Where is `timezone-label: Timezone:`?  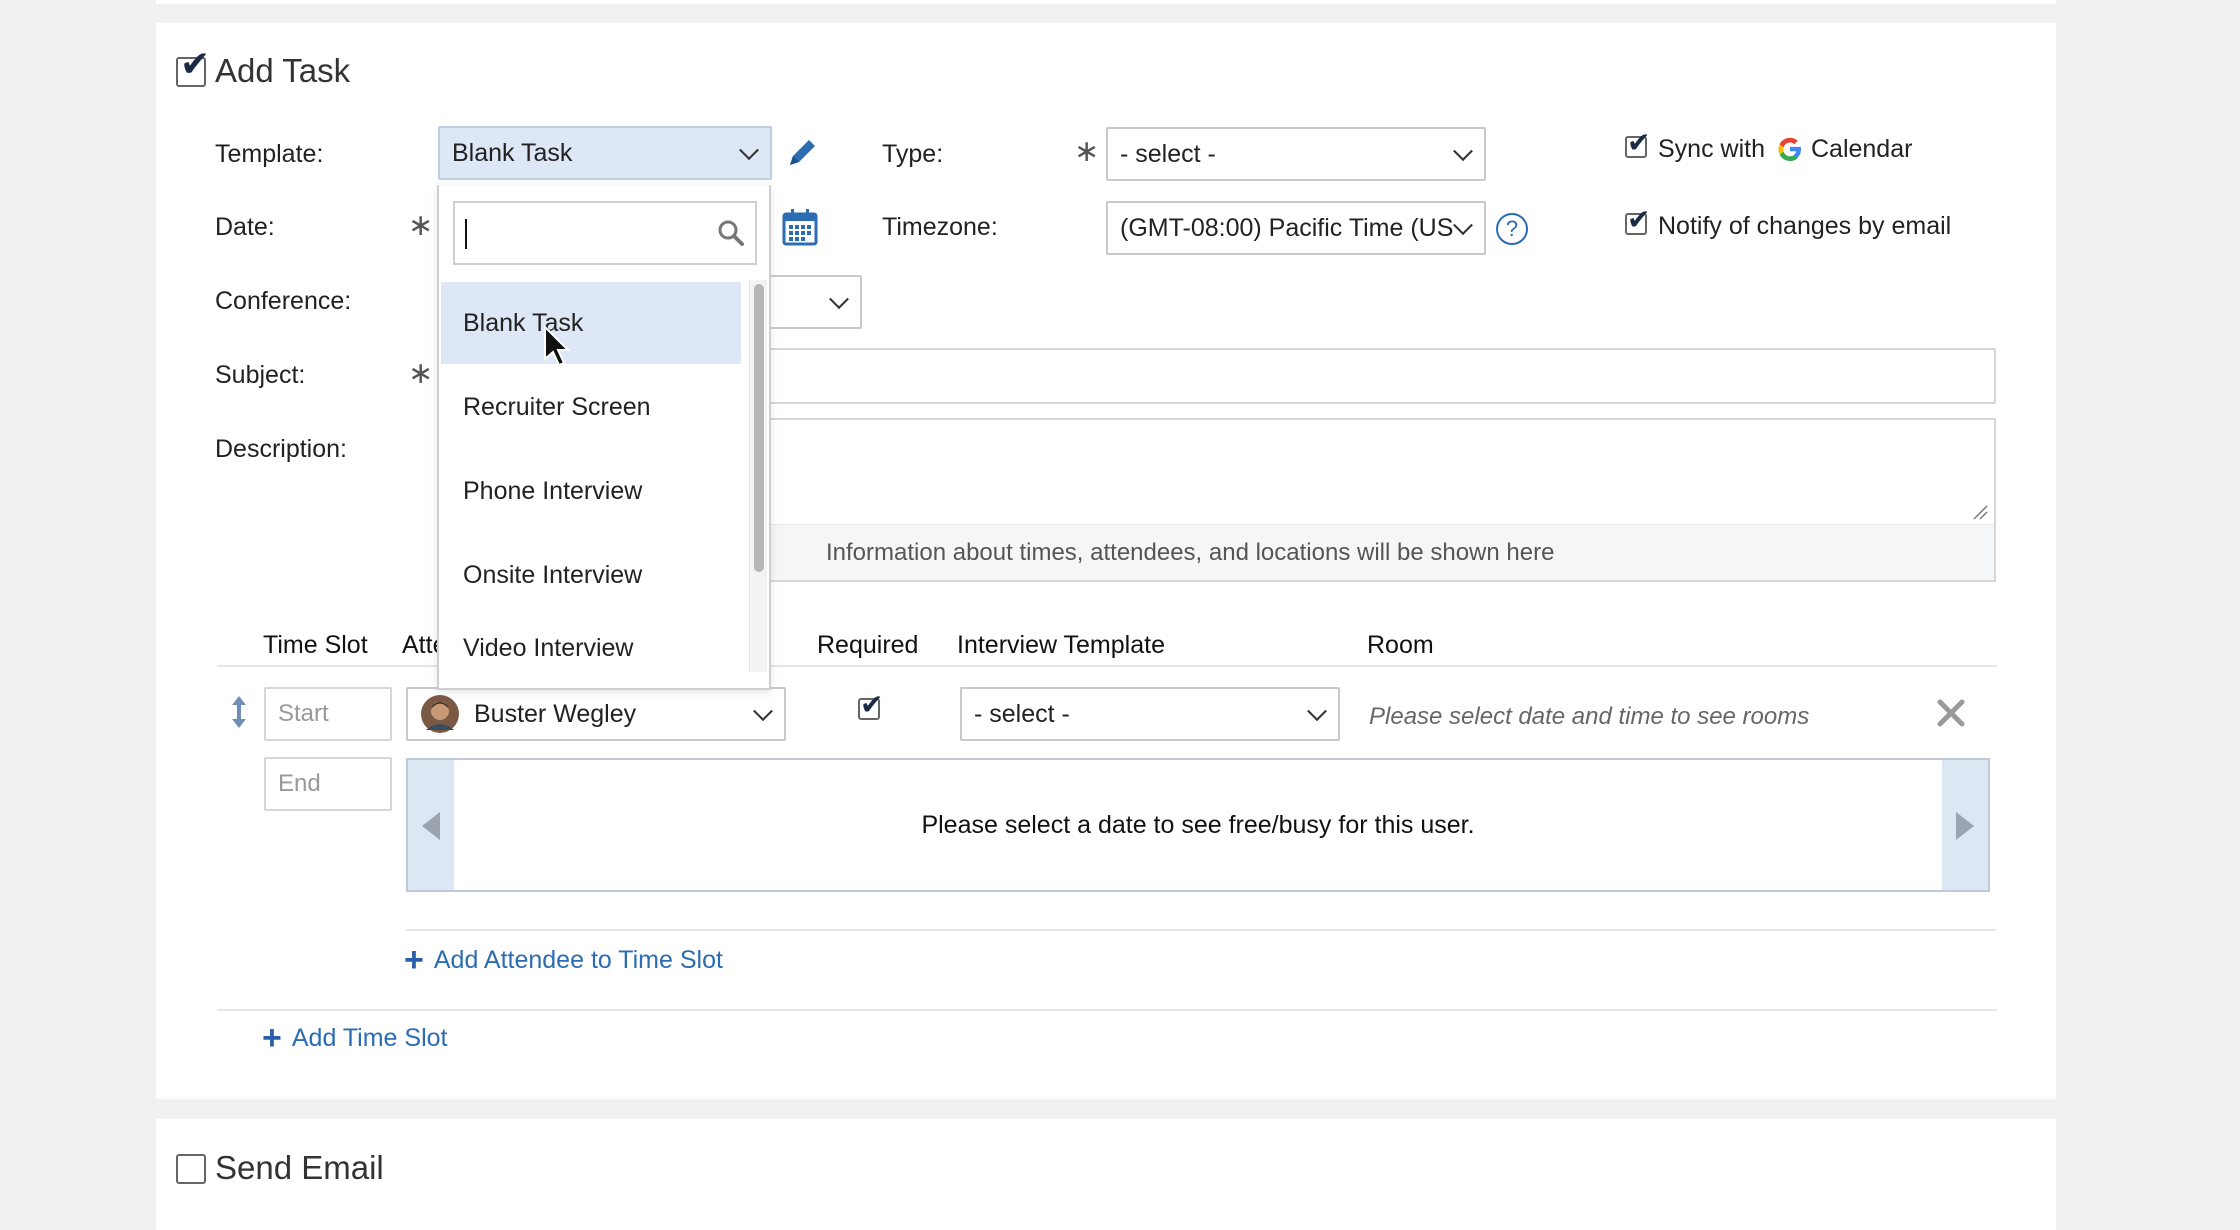
timezone-label: Timezone: is located at coordinates (940, 227).